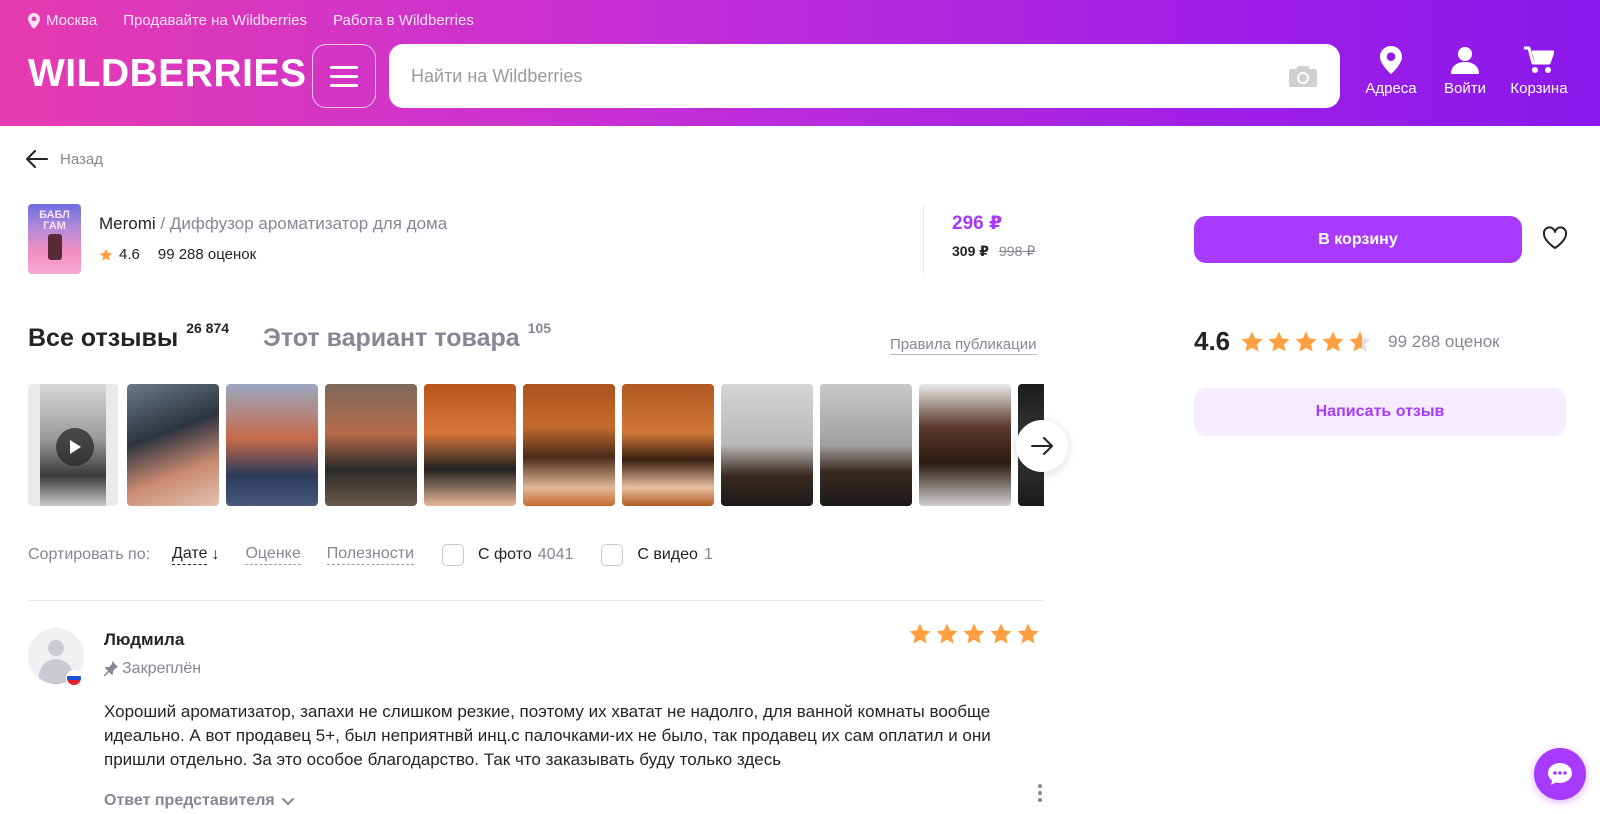 The image size is (1600, 814). Describe the element at coordinates (970, 251) in the screenshot. I see `wallet-price: 309 ₽` at that location.